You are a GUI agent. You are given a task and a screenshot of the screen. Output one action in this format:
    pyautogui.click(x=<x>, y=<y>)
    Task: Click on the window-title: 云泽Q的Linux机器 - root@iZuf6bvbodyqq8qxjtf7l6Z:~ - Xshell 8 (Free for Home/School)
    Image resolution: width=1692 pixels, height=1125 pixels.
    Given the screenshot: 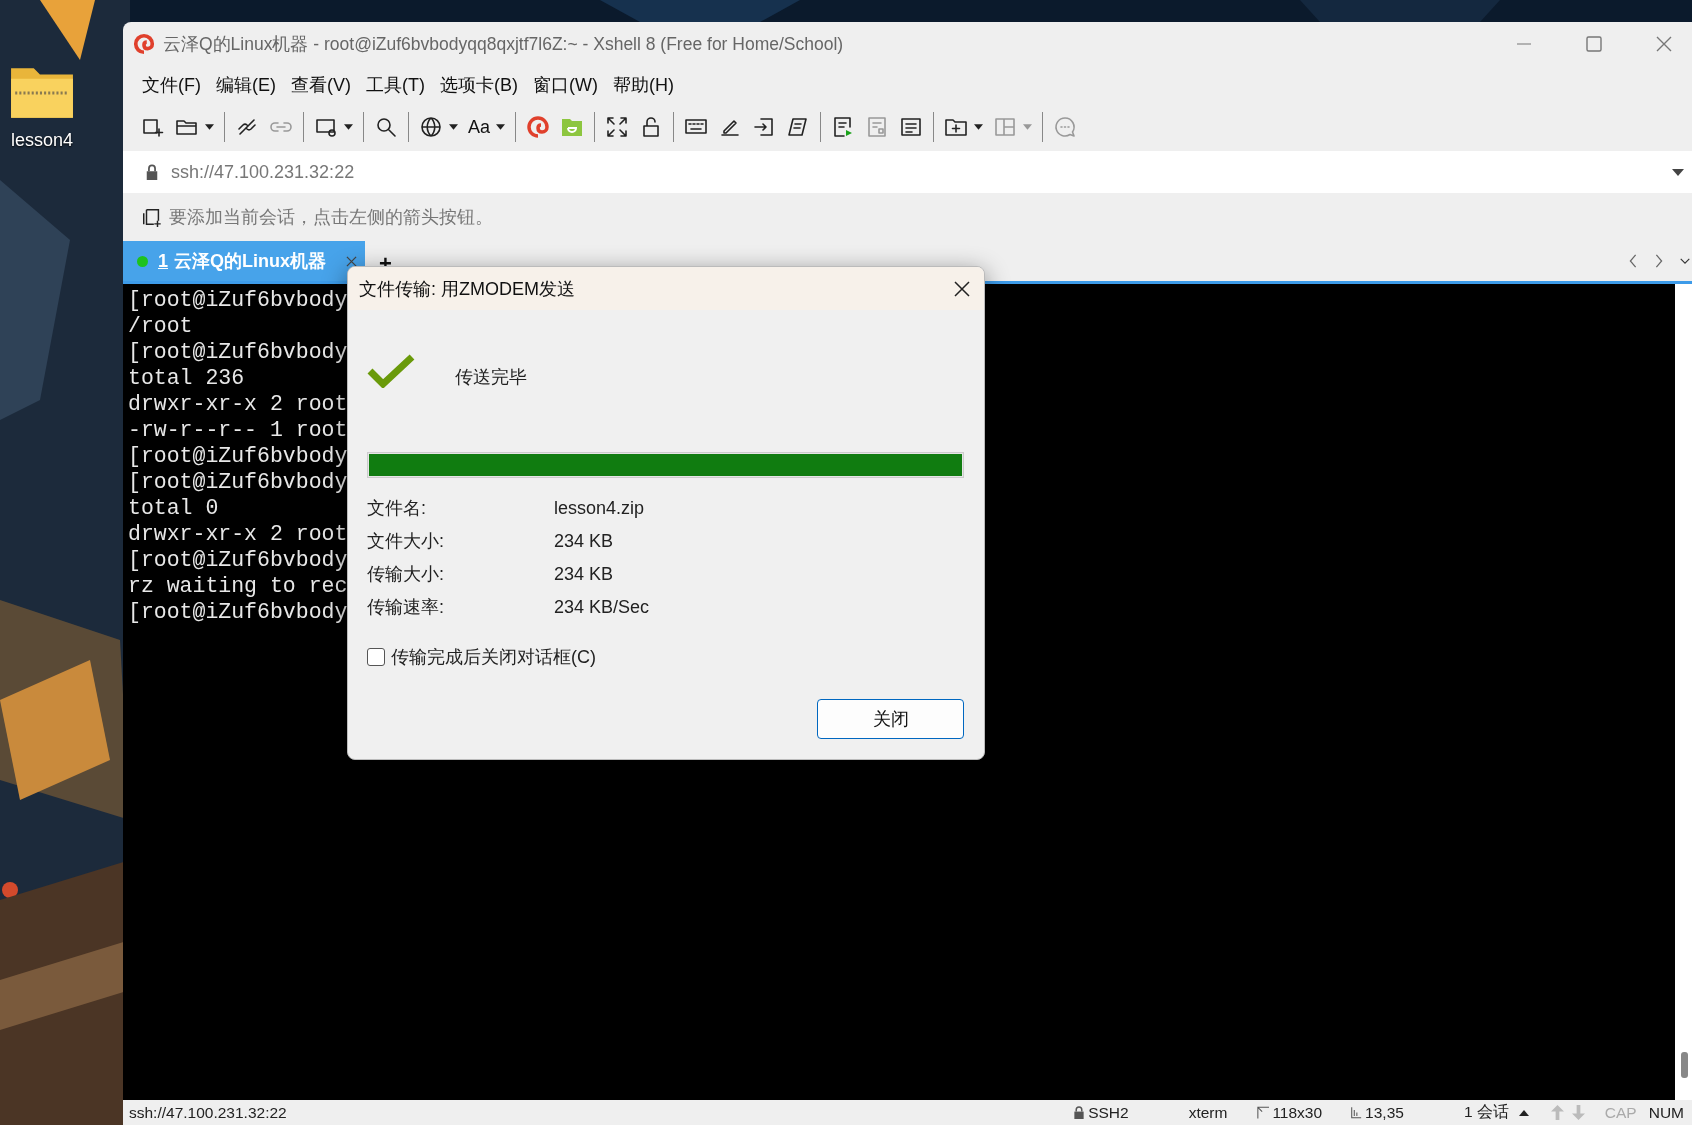 What is the action you would take?
    pyautogui.click(x=503, y=44)
    